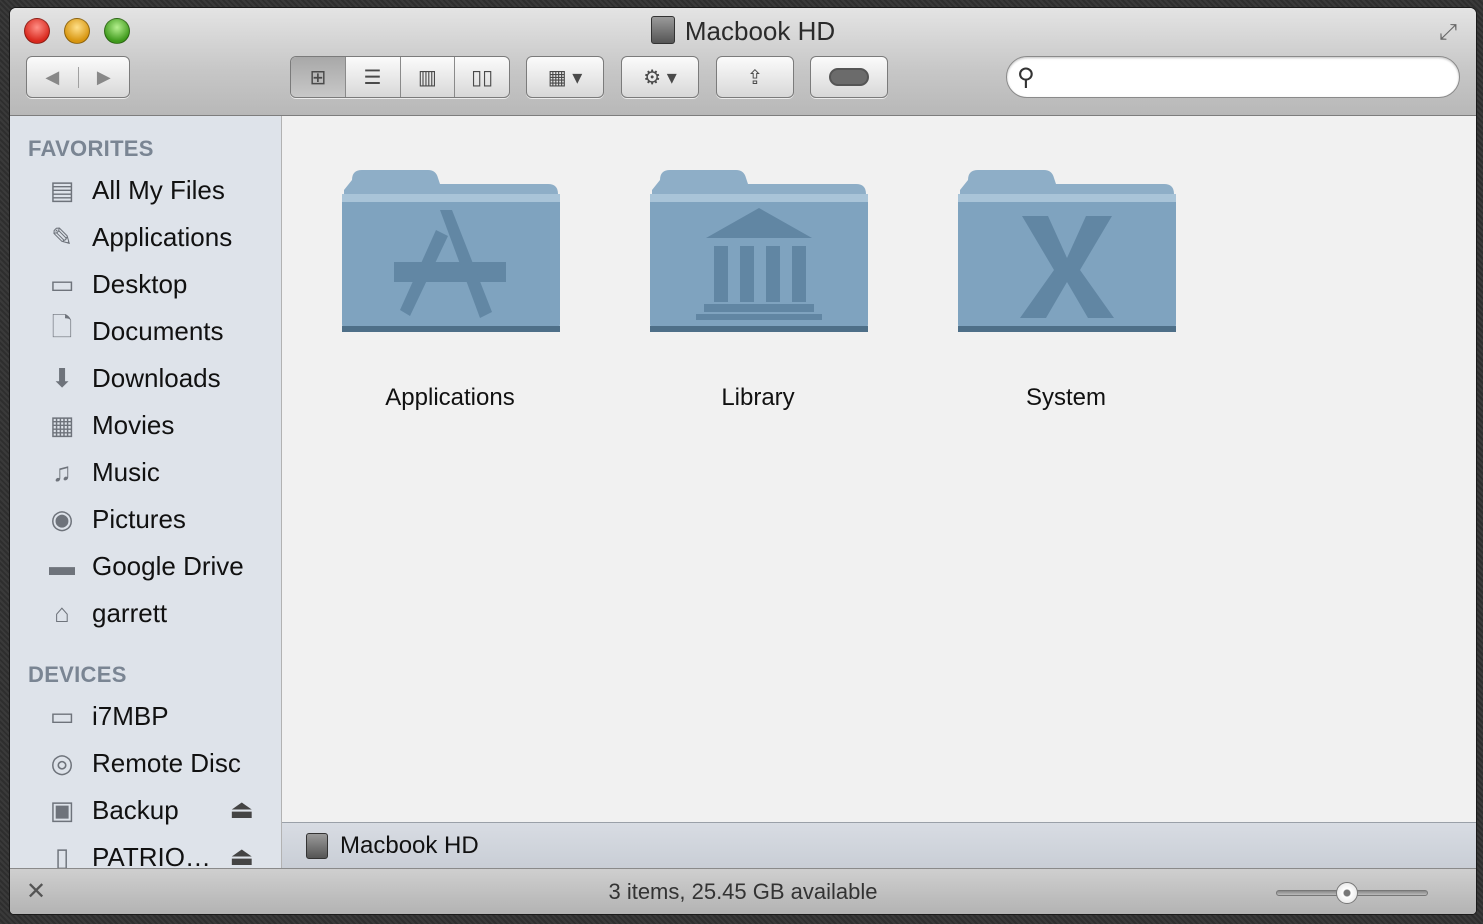 The image size is (1483, 924). I want to click on search-field: ⚲, so click(1233, 77).